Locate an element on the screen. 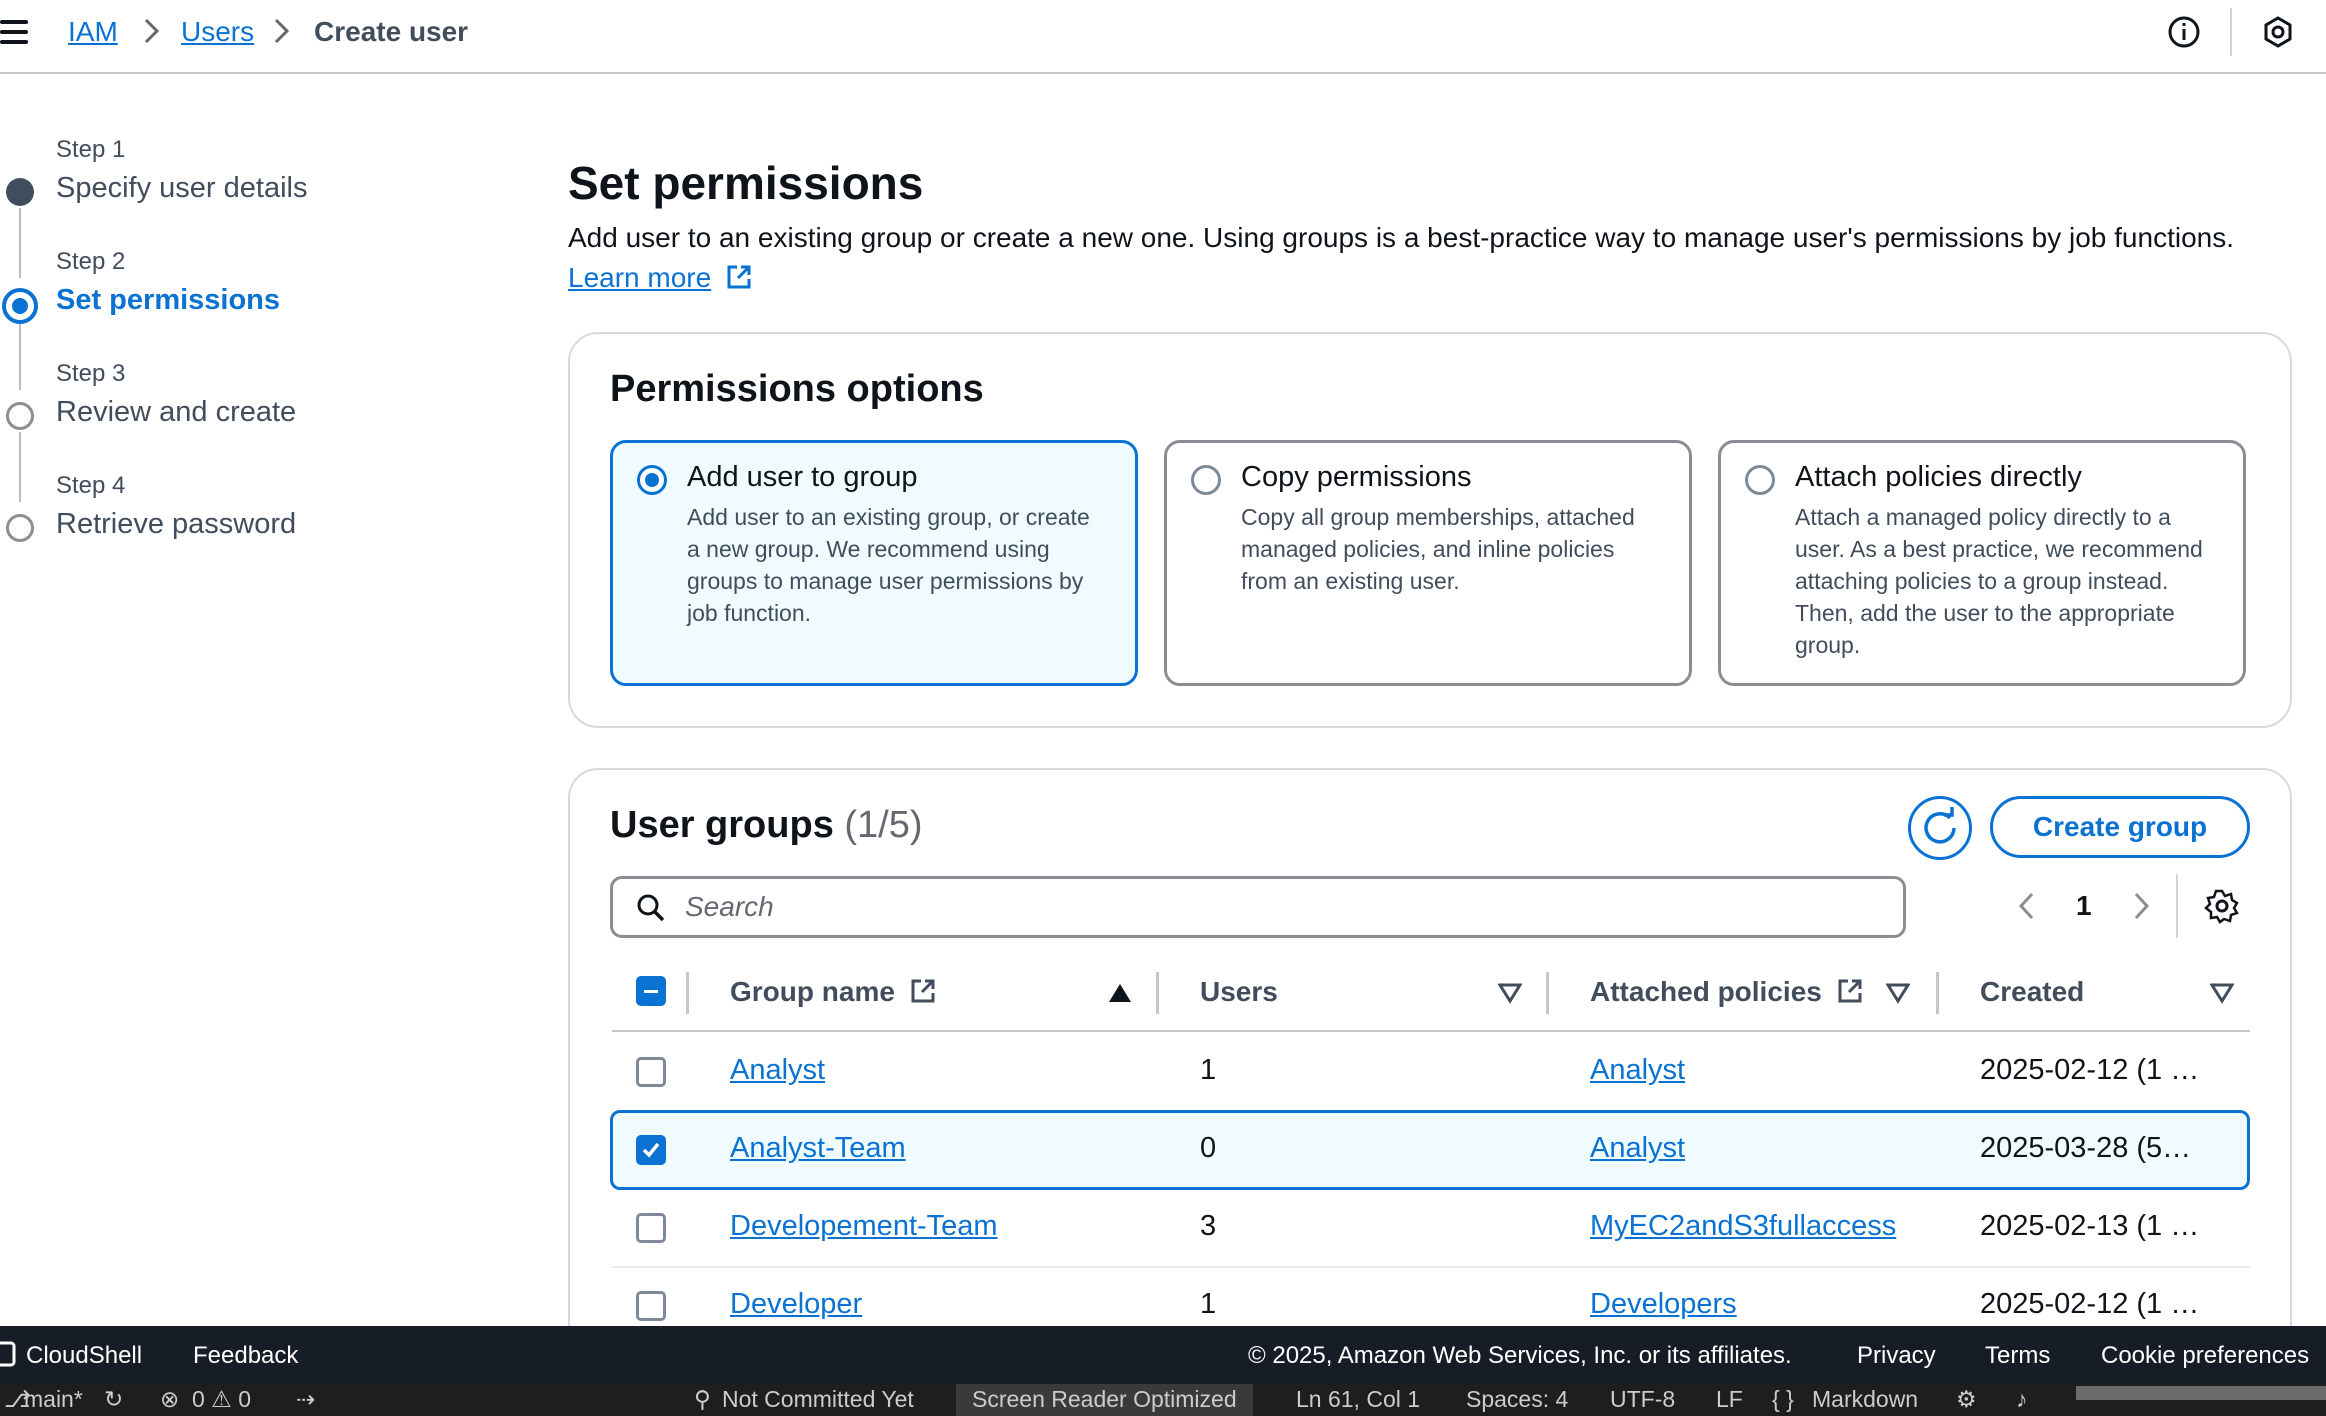 This screenshot has width=2326, height=1416. learn-more-link: Learn more is located at coordinates (660, 280).